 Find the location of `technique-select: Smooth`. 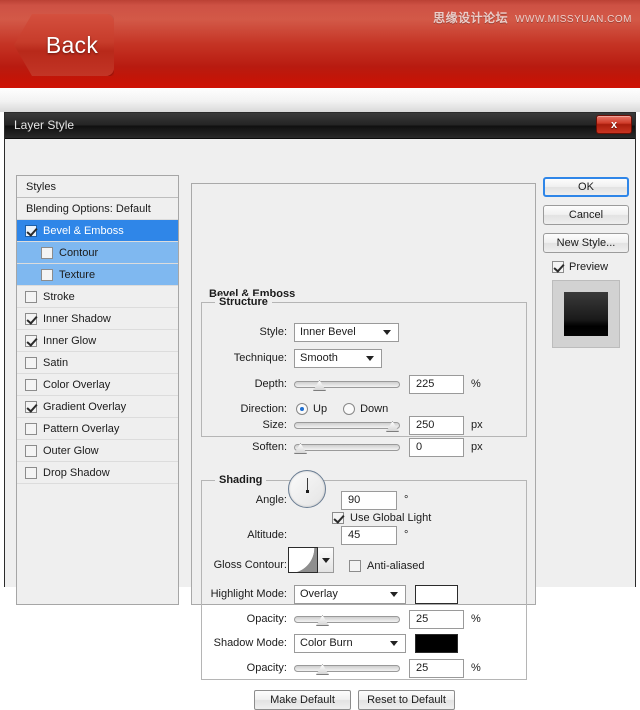

technique-select: Smooth is located at coordinates (338, 358).